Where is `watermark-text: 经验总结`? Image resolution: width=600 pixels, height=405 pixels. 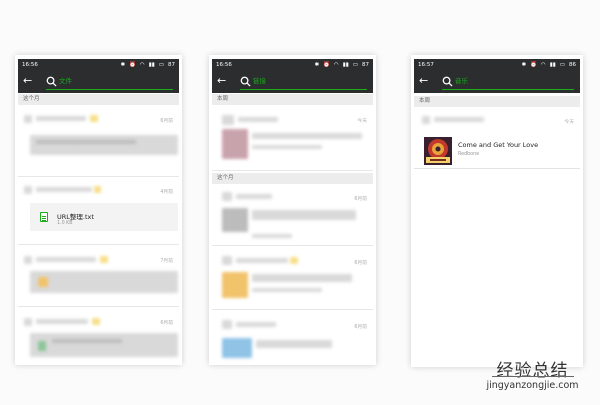
watermark-text: 经验总结 is located at coordinates (532, 371).